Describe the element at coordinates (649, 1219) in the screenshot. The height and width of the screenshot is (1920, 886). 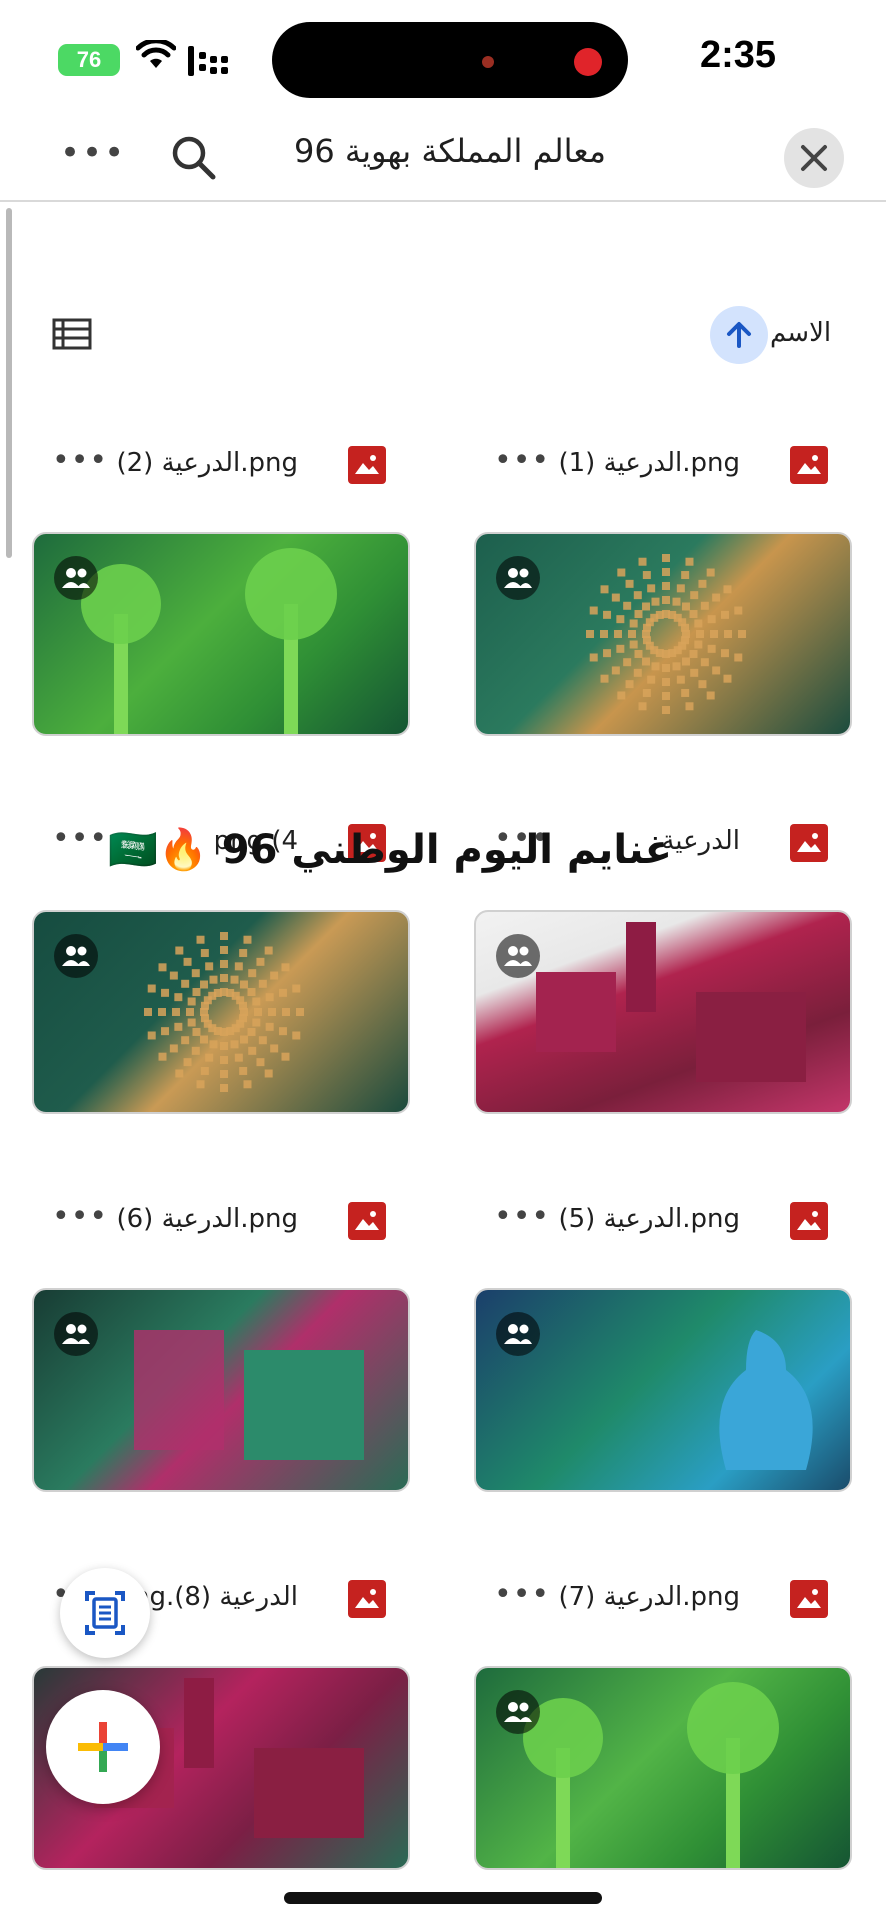
I see `file-name: الدرعية (5).png` at that location.